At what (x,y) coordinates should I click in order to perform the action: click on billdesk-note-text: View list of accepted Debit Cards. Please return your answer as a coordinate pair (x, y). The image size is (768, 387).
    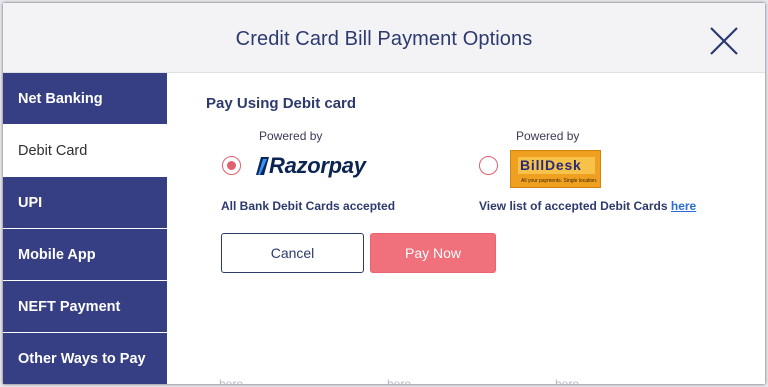
    Looking at the image, I should click on (573, 206).